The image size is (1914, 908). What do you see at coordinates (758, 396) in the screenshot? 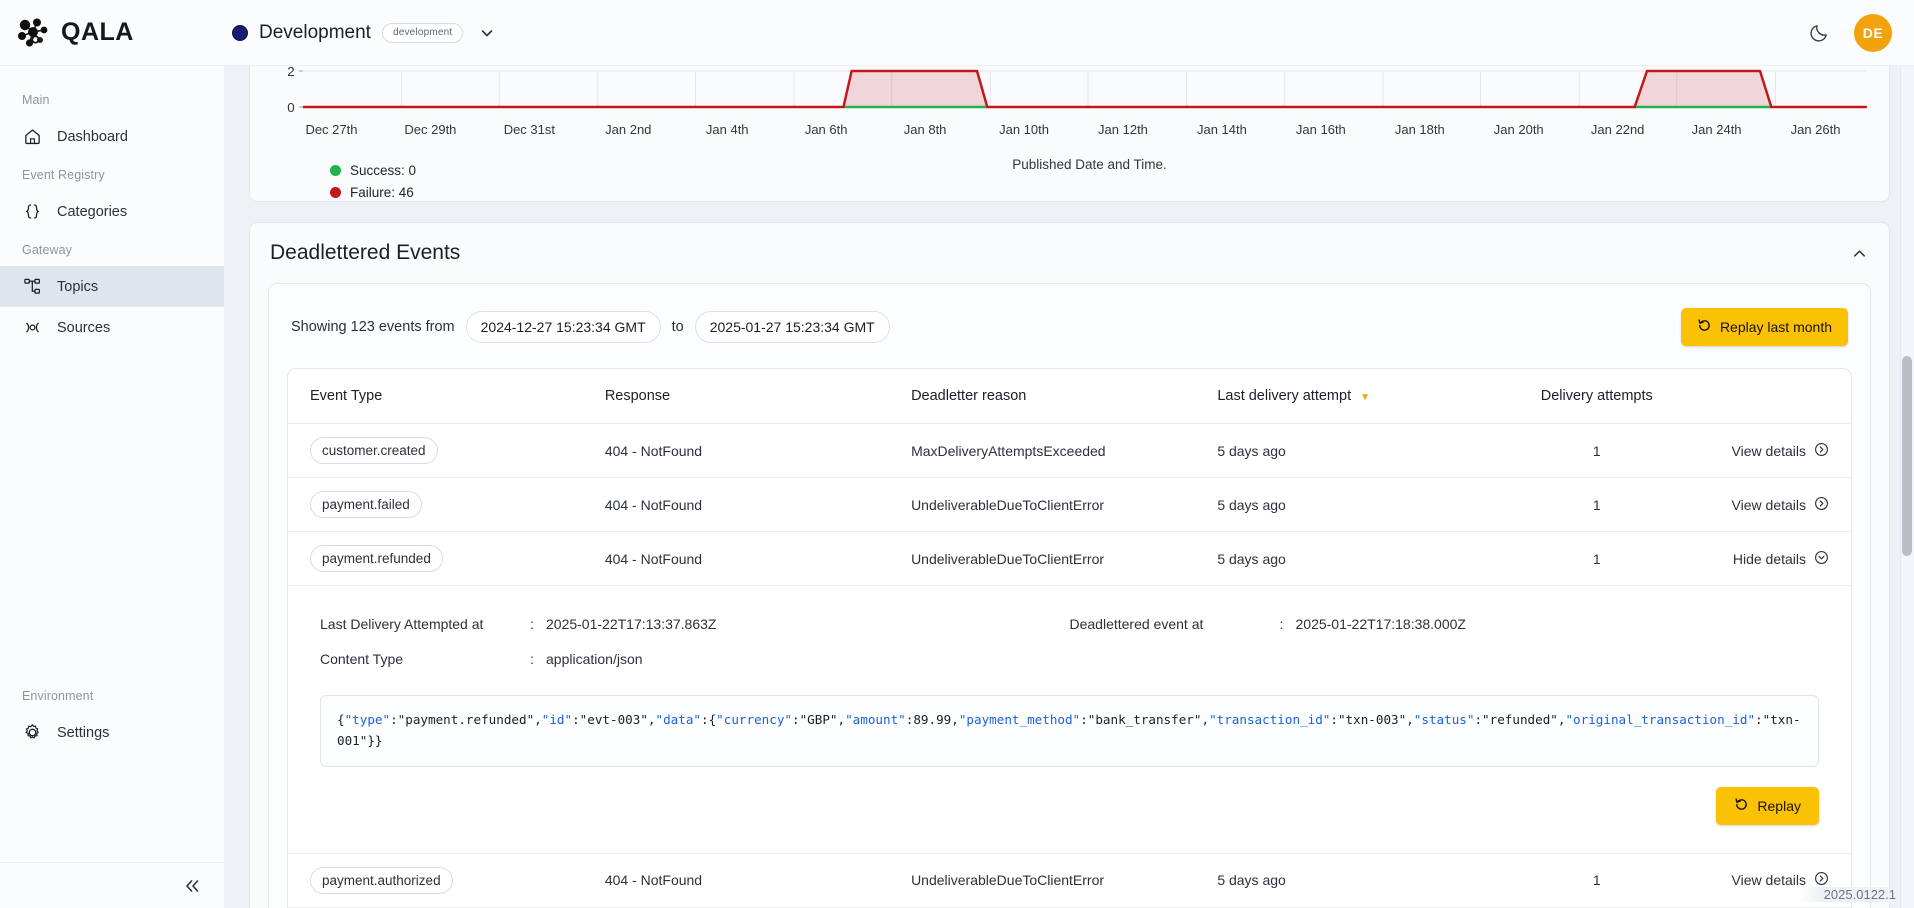
I see `col-response: Response` at bounding box center [758, 396].